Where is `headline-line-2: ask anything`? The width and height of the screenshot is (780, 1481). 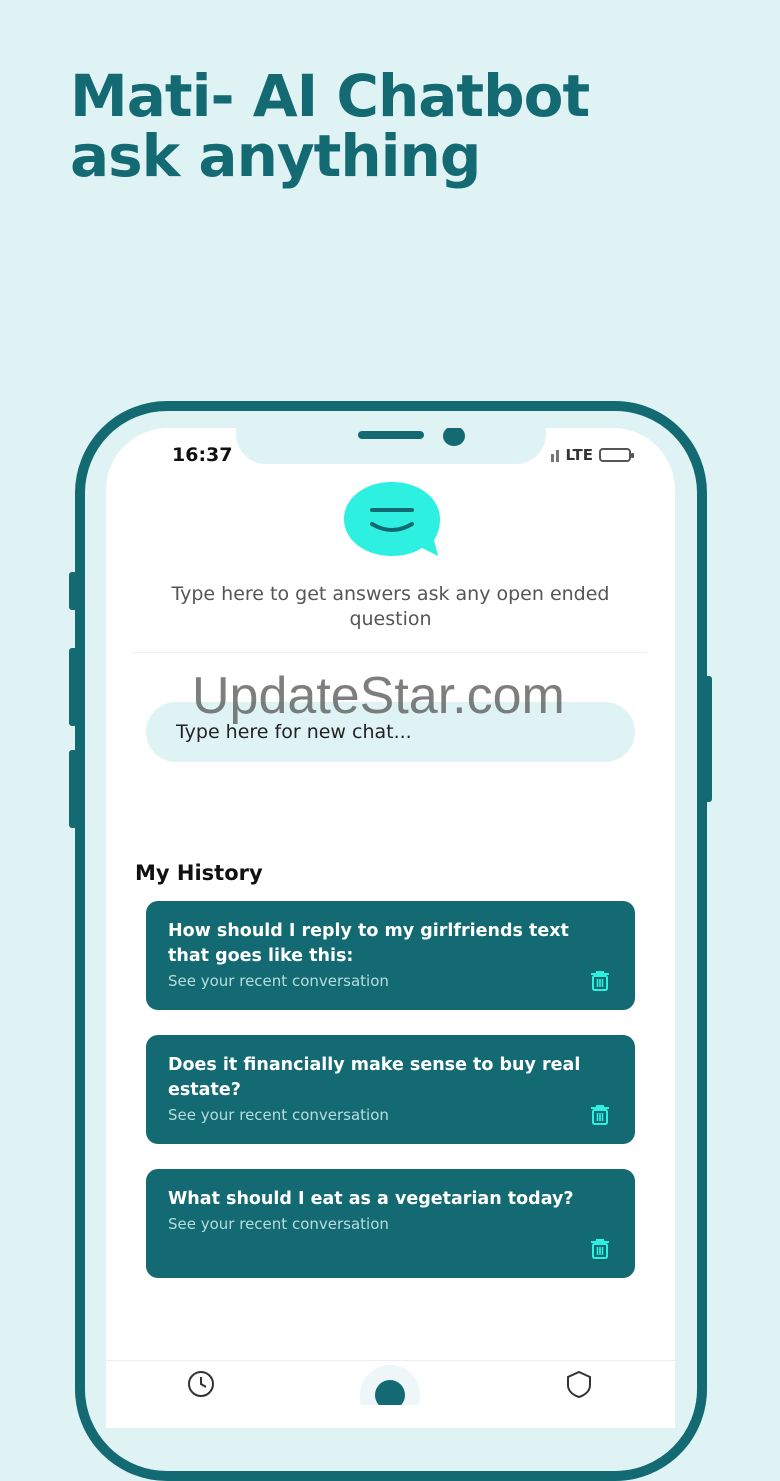 headline-line-2: ask anything is located at coordinates (275, 156).